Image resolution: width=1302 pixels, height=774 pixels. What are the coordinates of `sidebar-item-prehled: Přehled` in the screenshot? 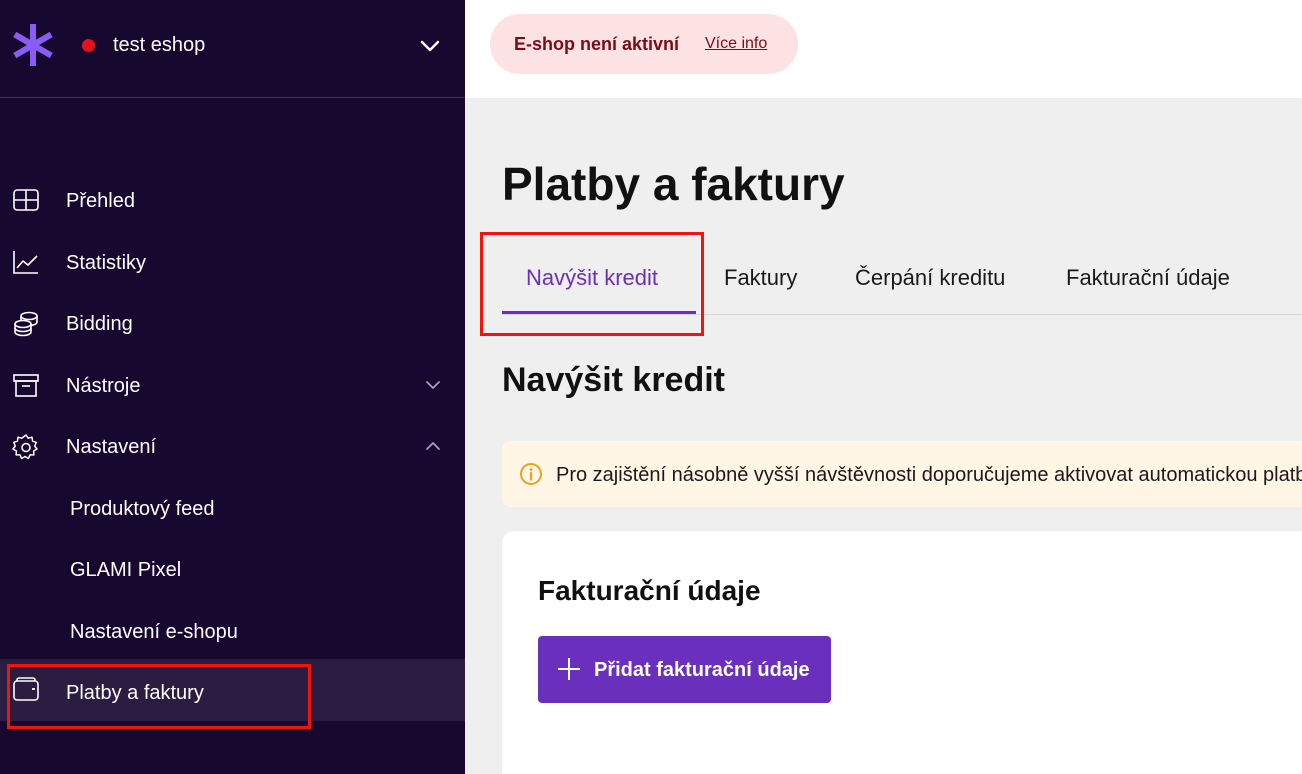 It's located at (232, 201).